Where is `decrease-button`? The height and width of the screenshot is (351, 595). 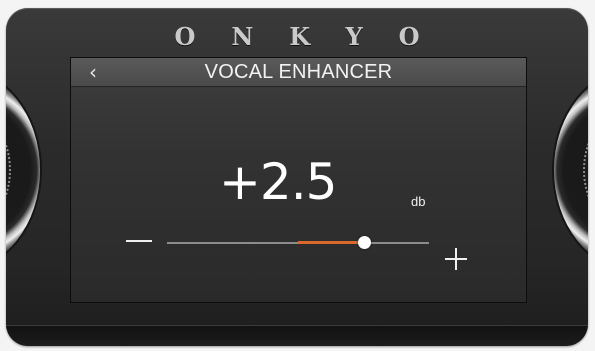
decrease-button is located at coordinates (140, 242).